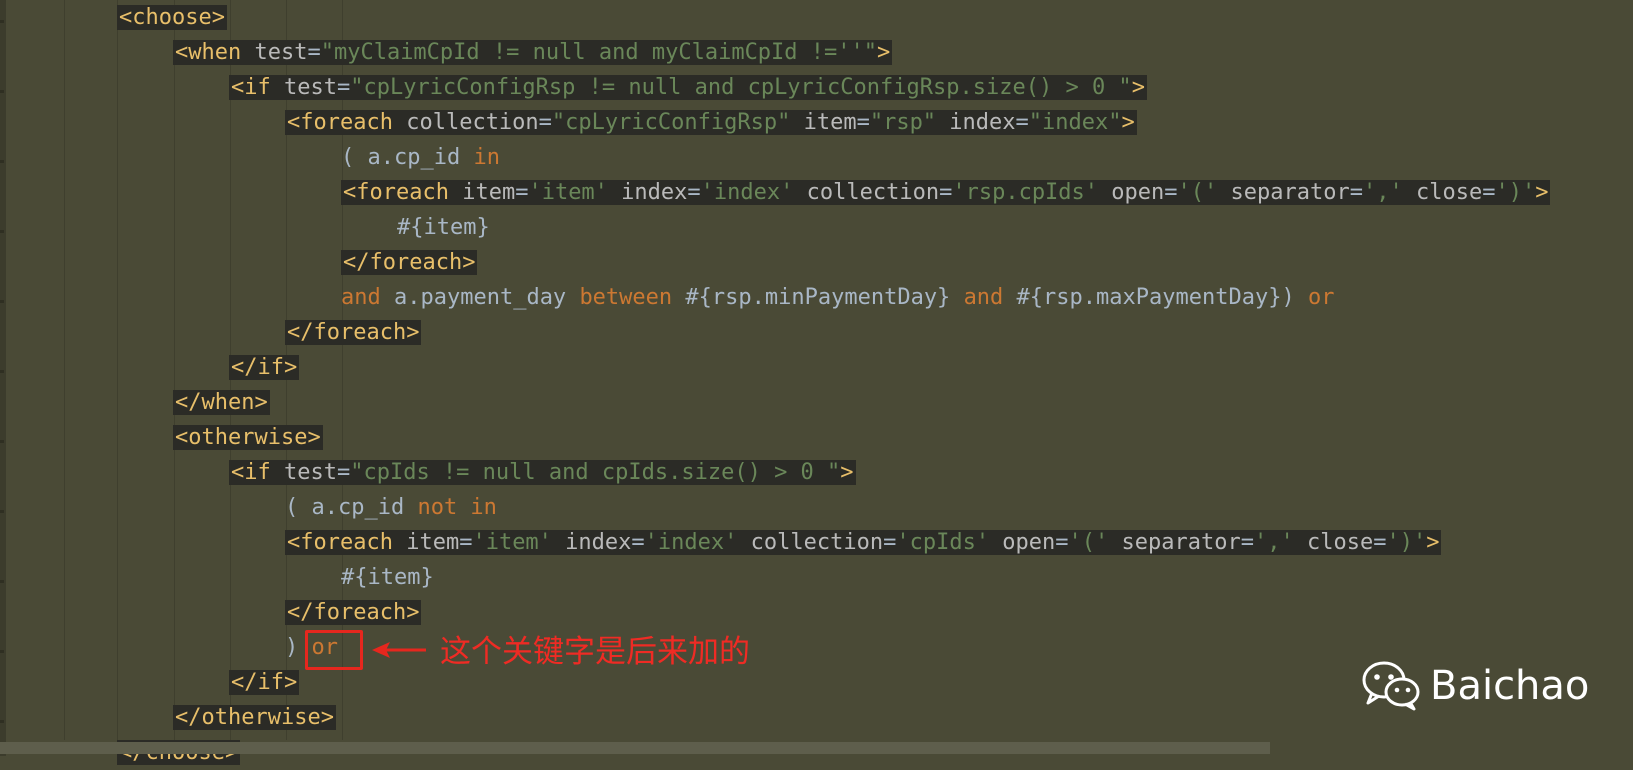 This screenshot has height=770, width=1633. Describe the element at coordinates (257, 87) in the screenshot. I see `code-token: <if` at that location.